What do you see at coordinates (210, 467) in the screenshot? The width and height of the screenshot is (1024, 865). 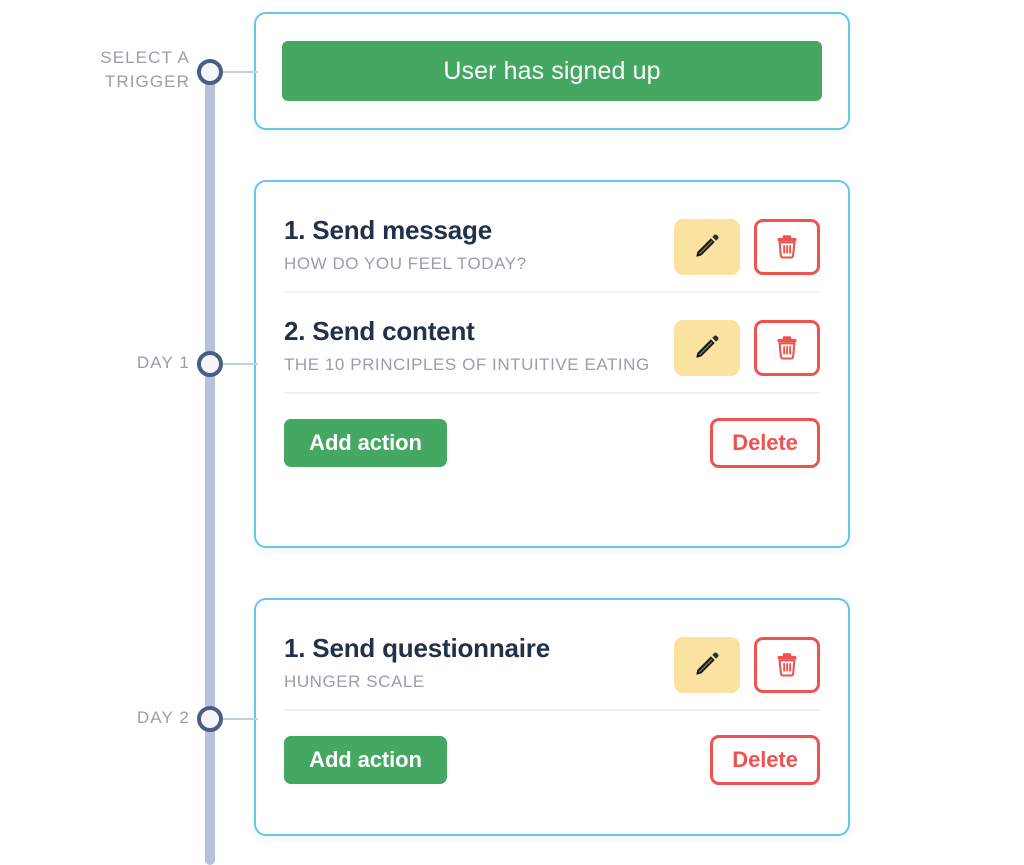 I see `timeline-rail` at bounding box center [210, 467].